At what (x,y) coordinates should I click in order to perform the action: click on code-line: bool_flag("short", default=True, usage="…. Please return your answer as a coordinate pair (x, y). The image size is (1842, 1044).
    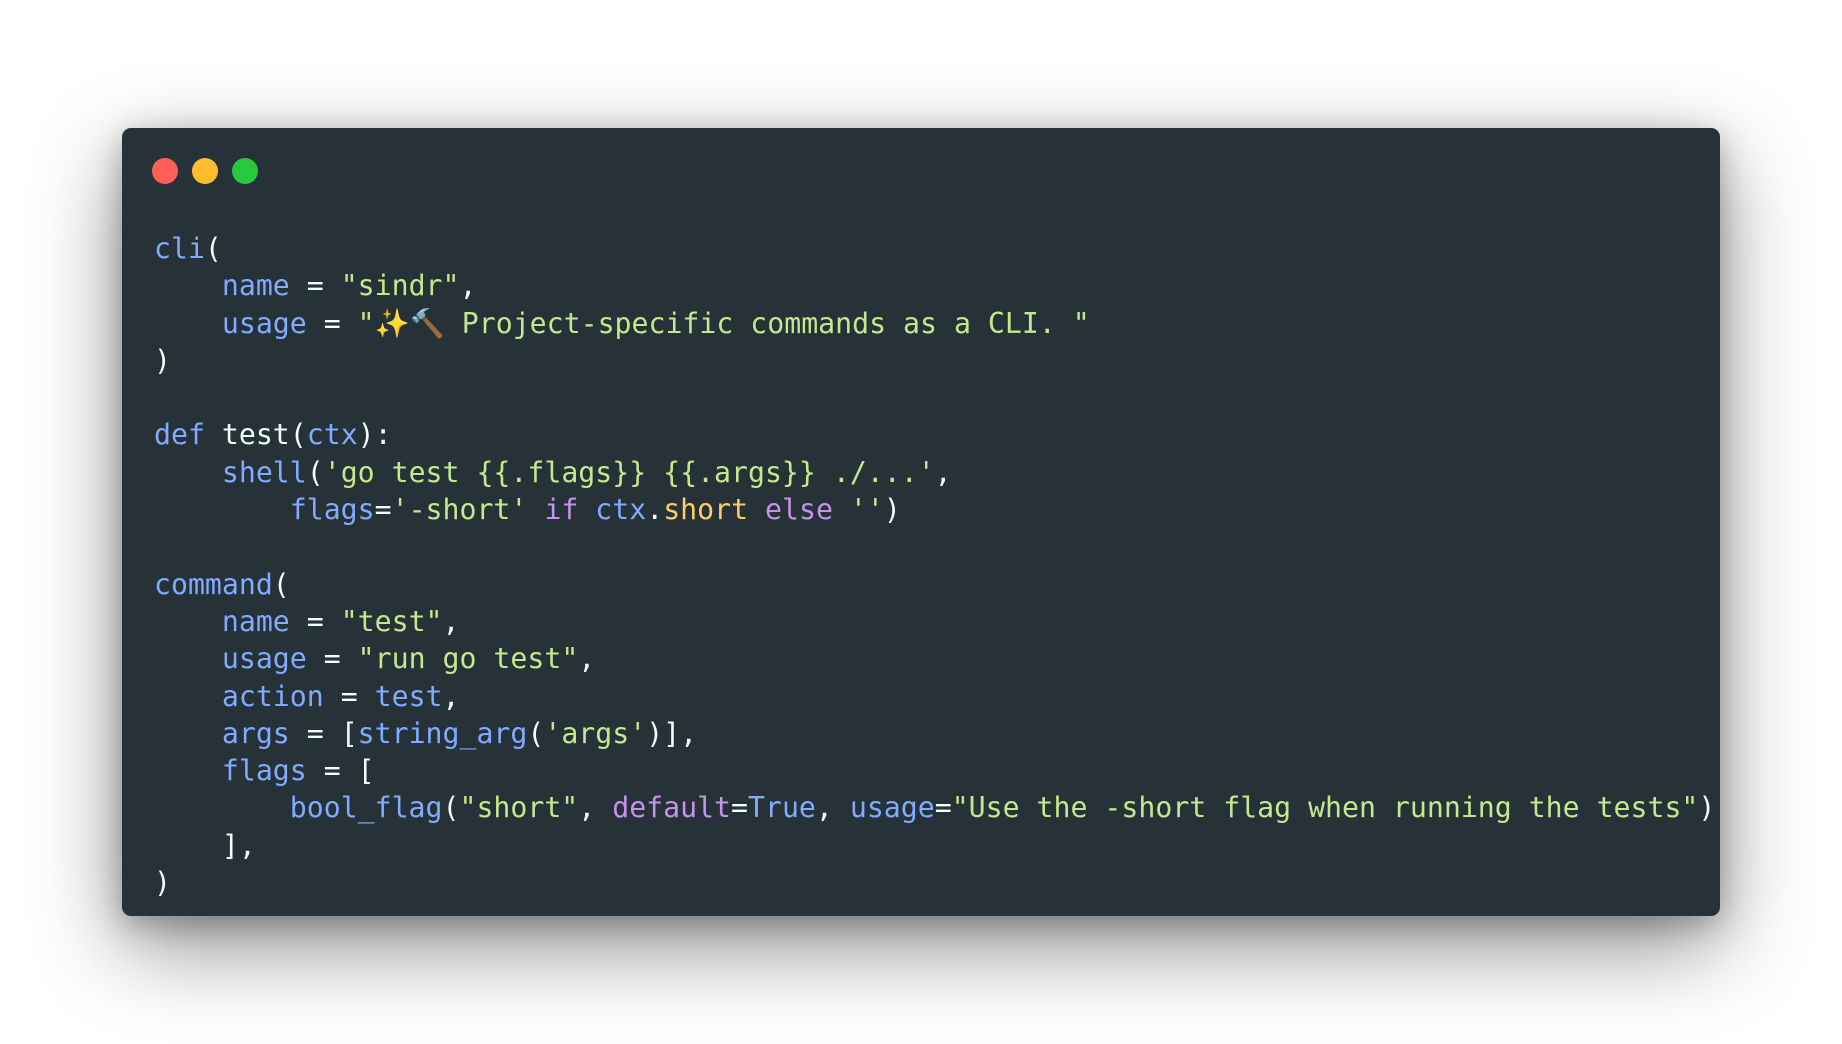
    Looking at the image, I should click on (935, 807).